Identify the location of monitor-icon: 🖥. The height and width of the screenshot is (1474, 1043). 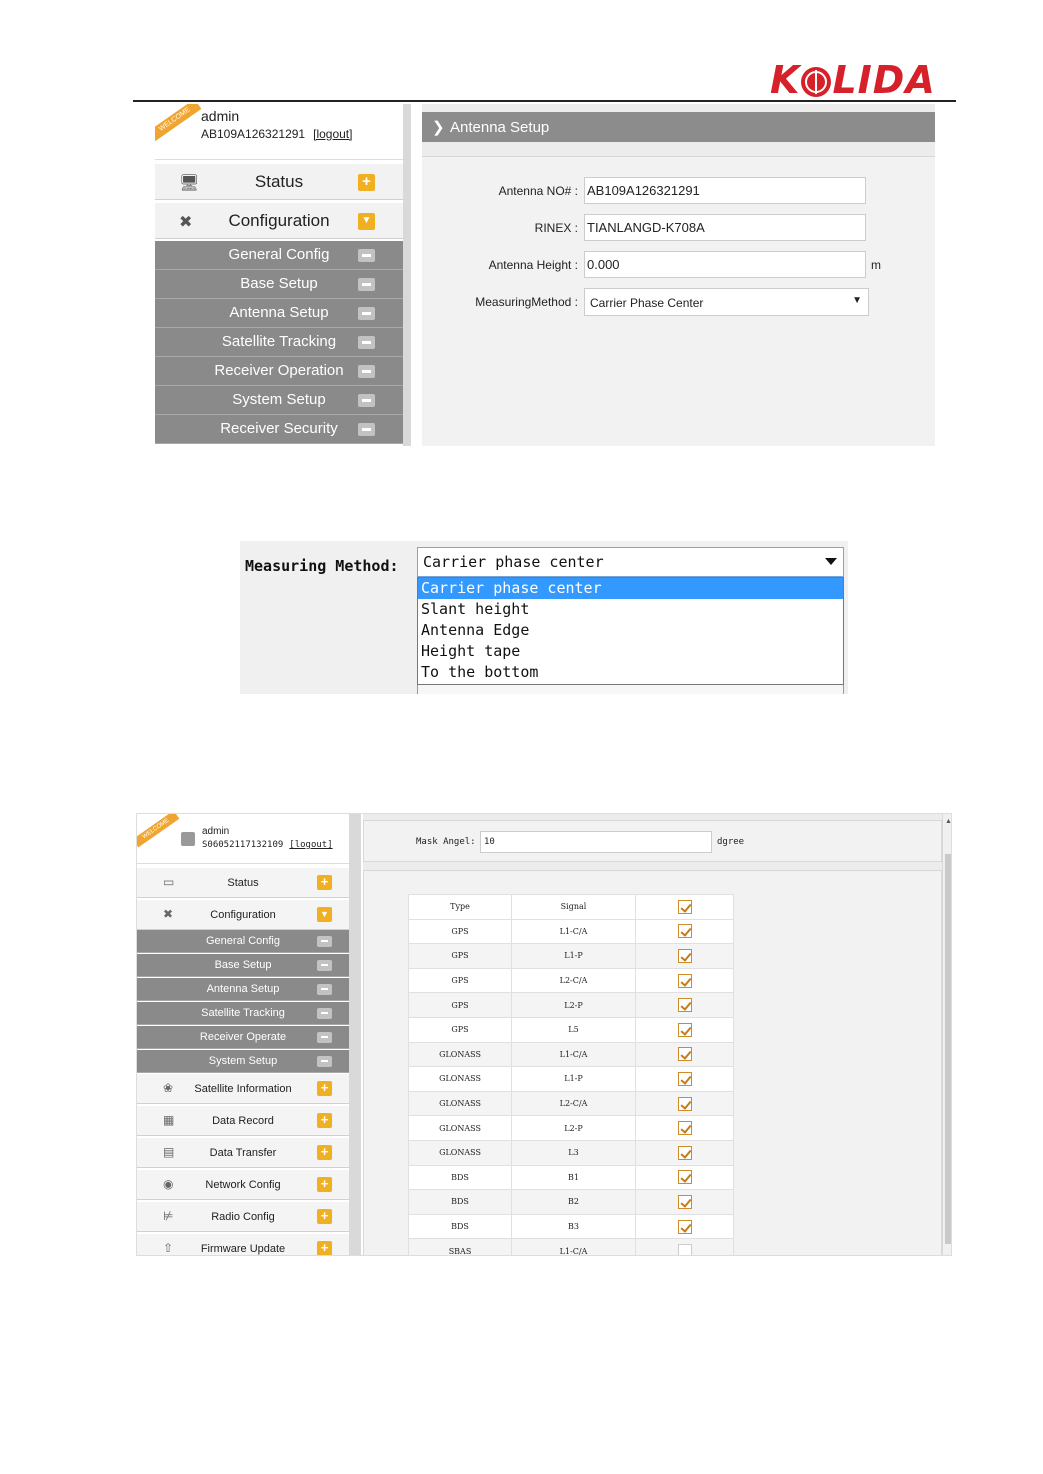
(189, 183).